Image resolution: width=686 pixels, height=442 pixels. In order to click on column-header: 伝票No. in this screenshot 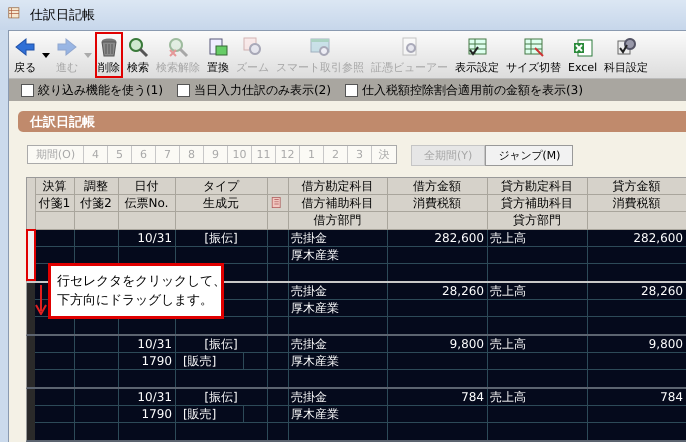, I will do `click(147, 203)`.